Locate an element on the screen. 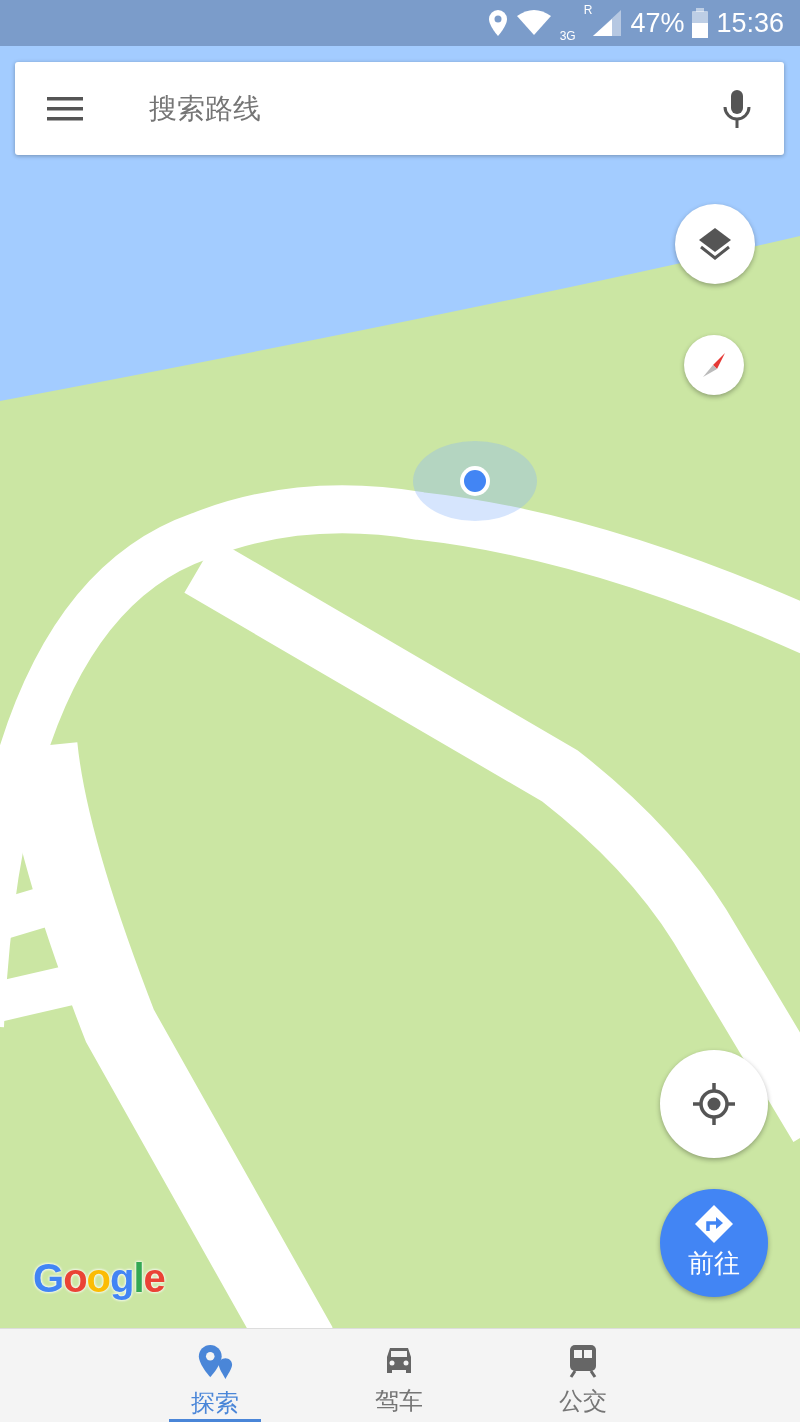  nav-tab: 驾车 is located at coordinates (399, 1375).